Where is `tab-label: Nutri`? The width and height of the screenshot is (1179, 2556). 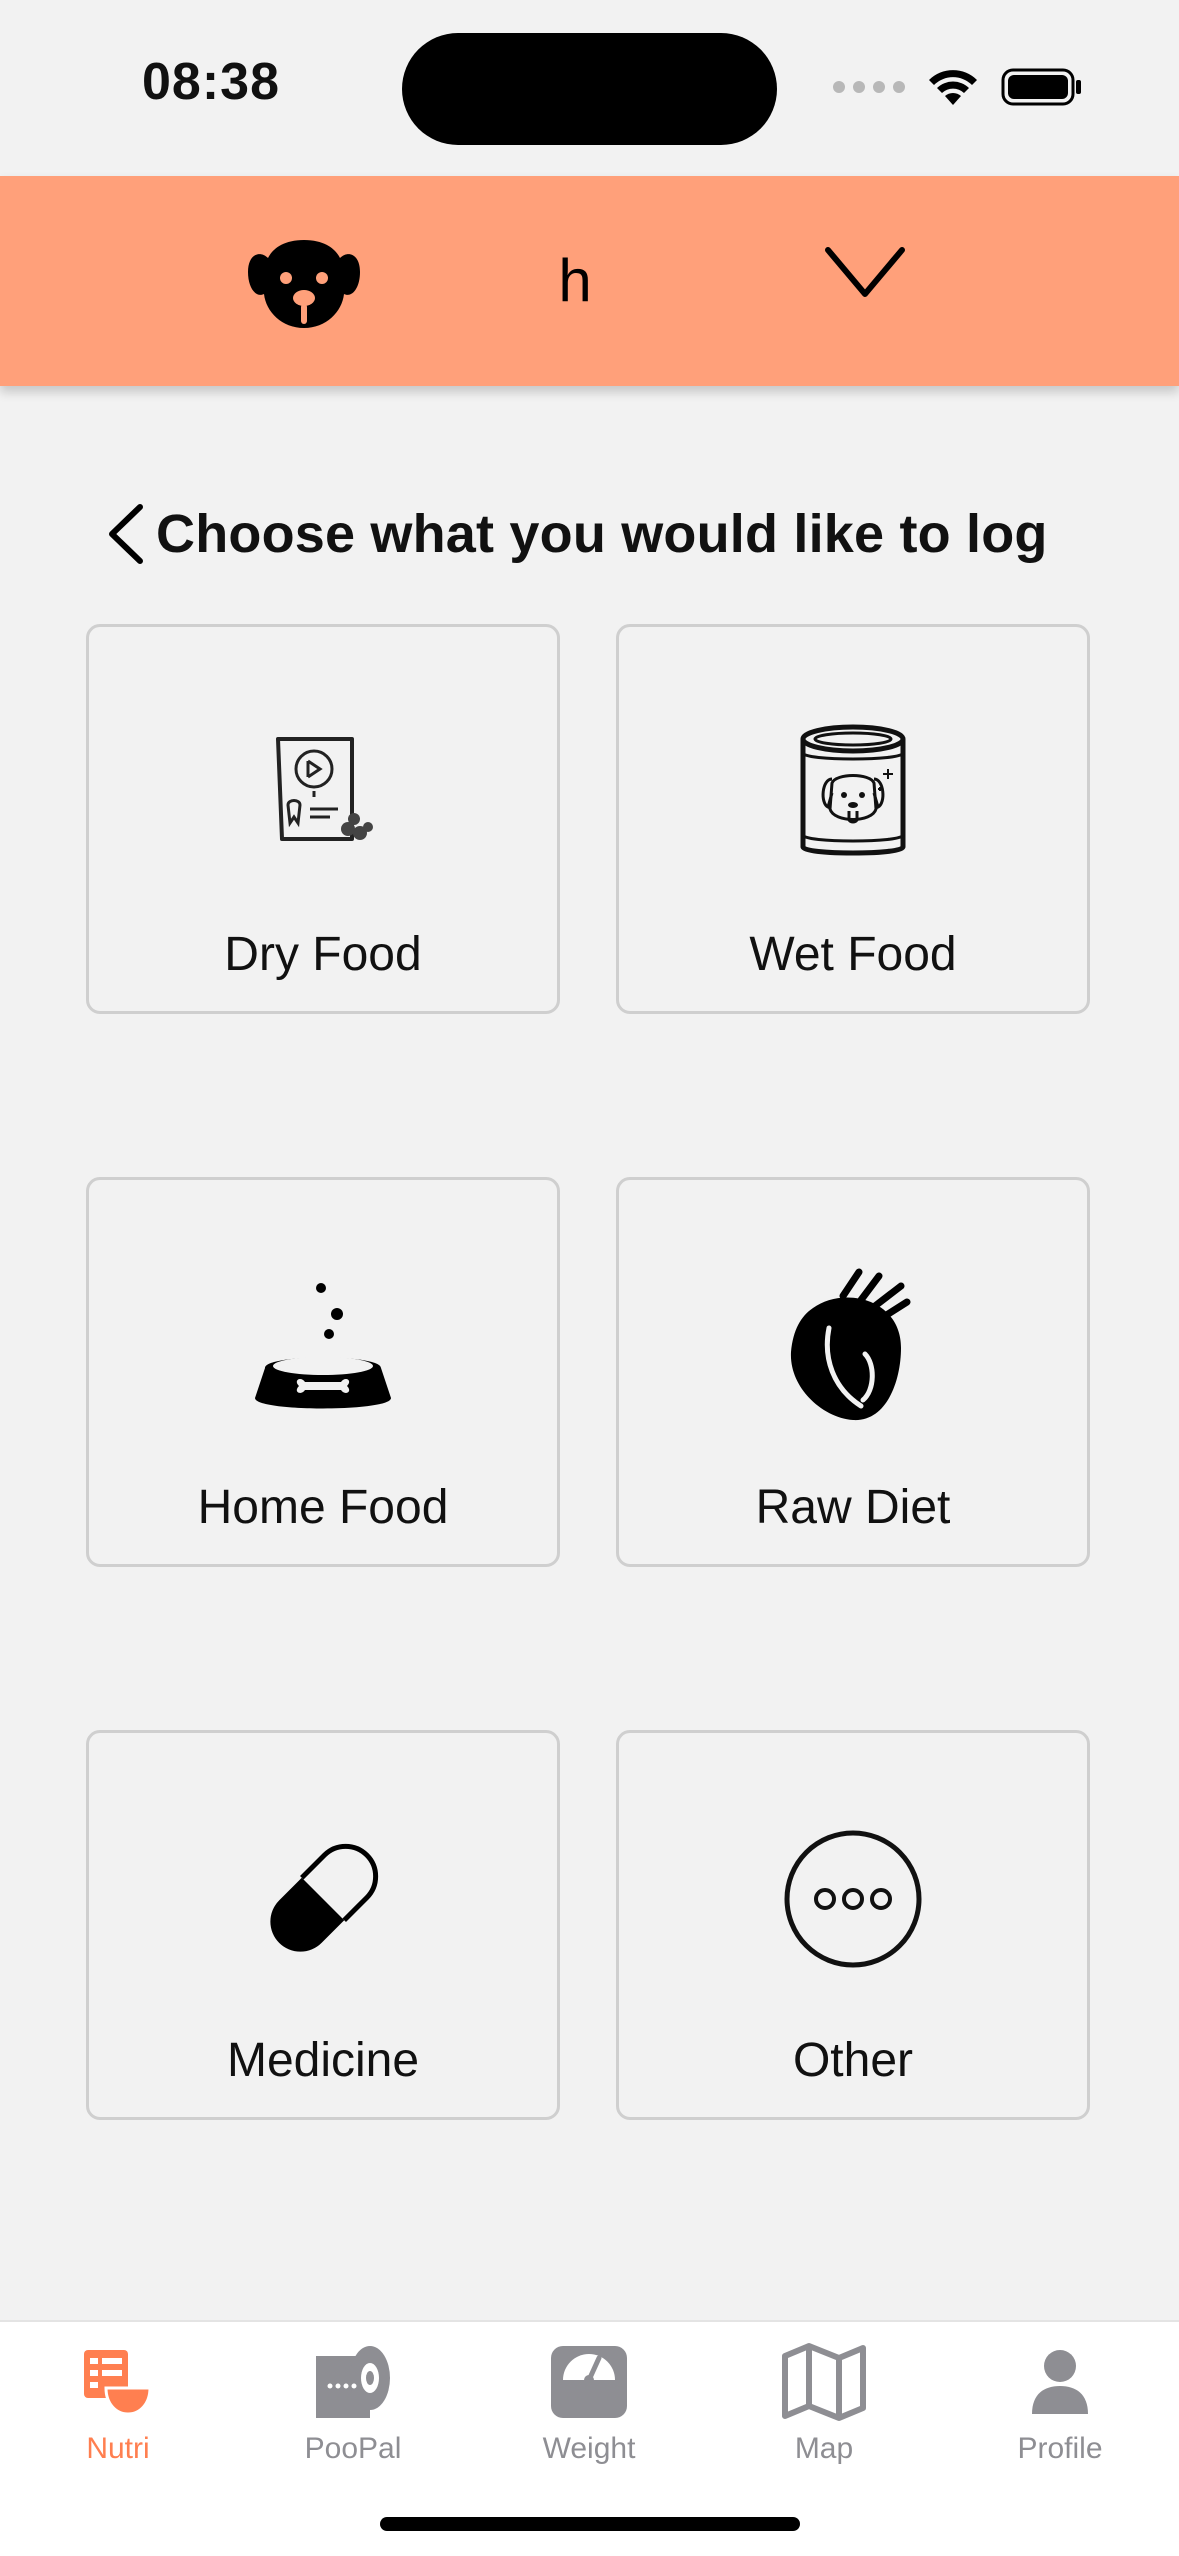 tab-label: Nutri is located at coordinates (118, 2448).